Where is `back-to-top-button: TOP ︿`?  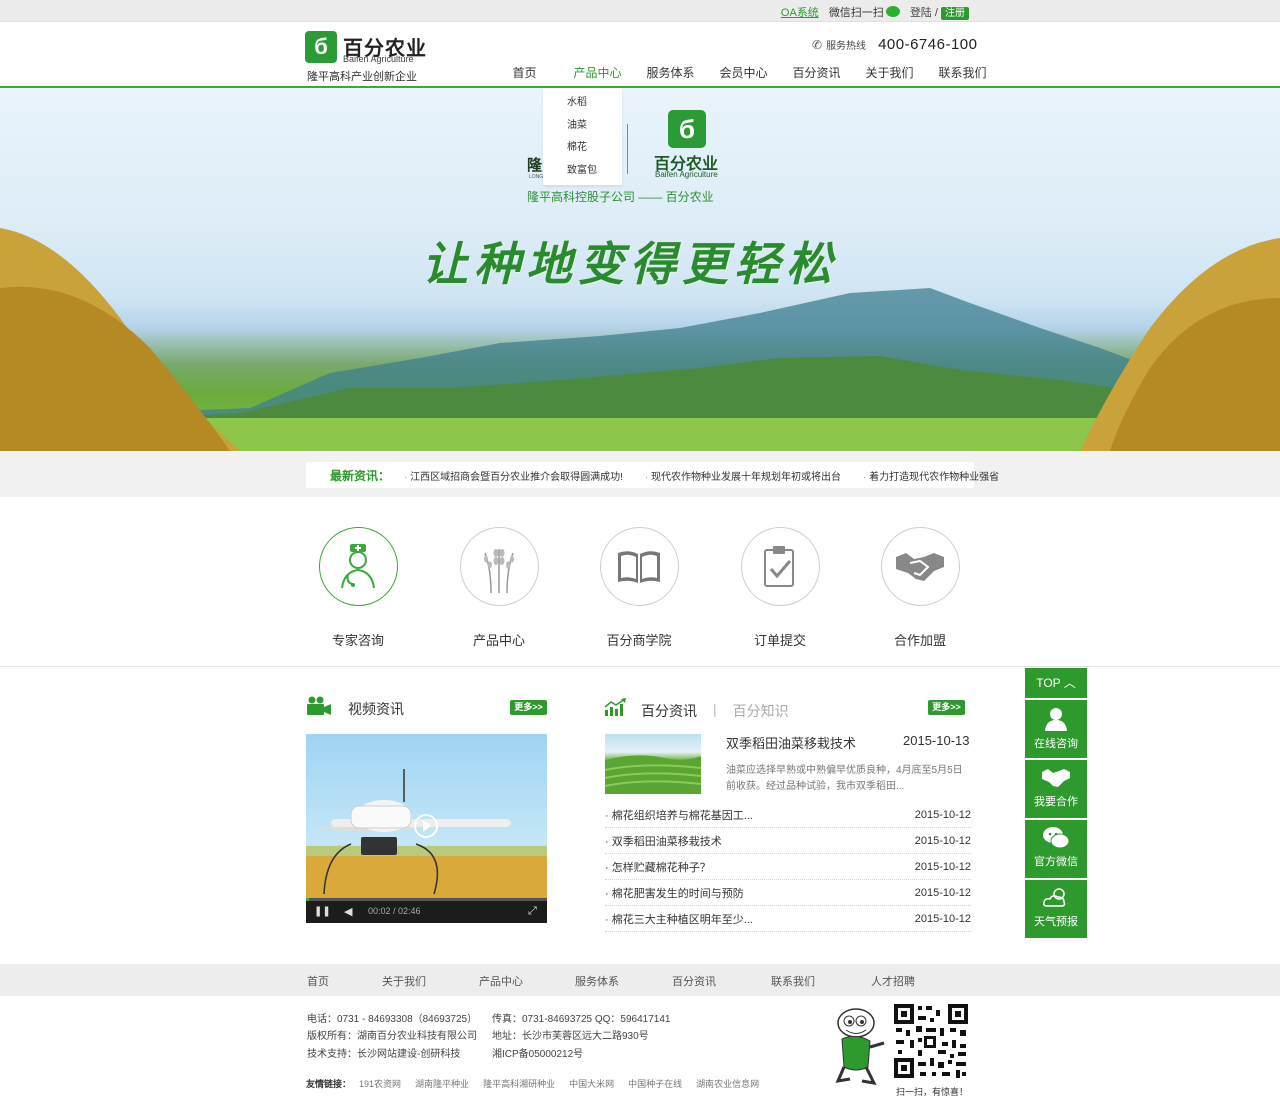 back-to-top-button: TOP ︿ is located at coordinates (1056, 683).